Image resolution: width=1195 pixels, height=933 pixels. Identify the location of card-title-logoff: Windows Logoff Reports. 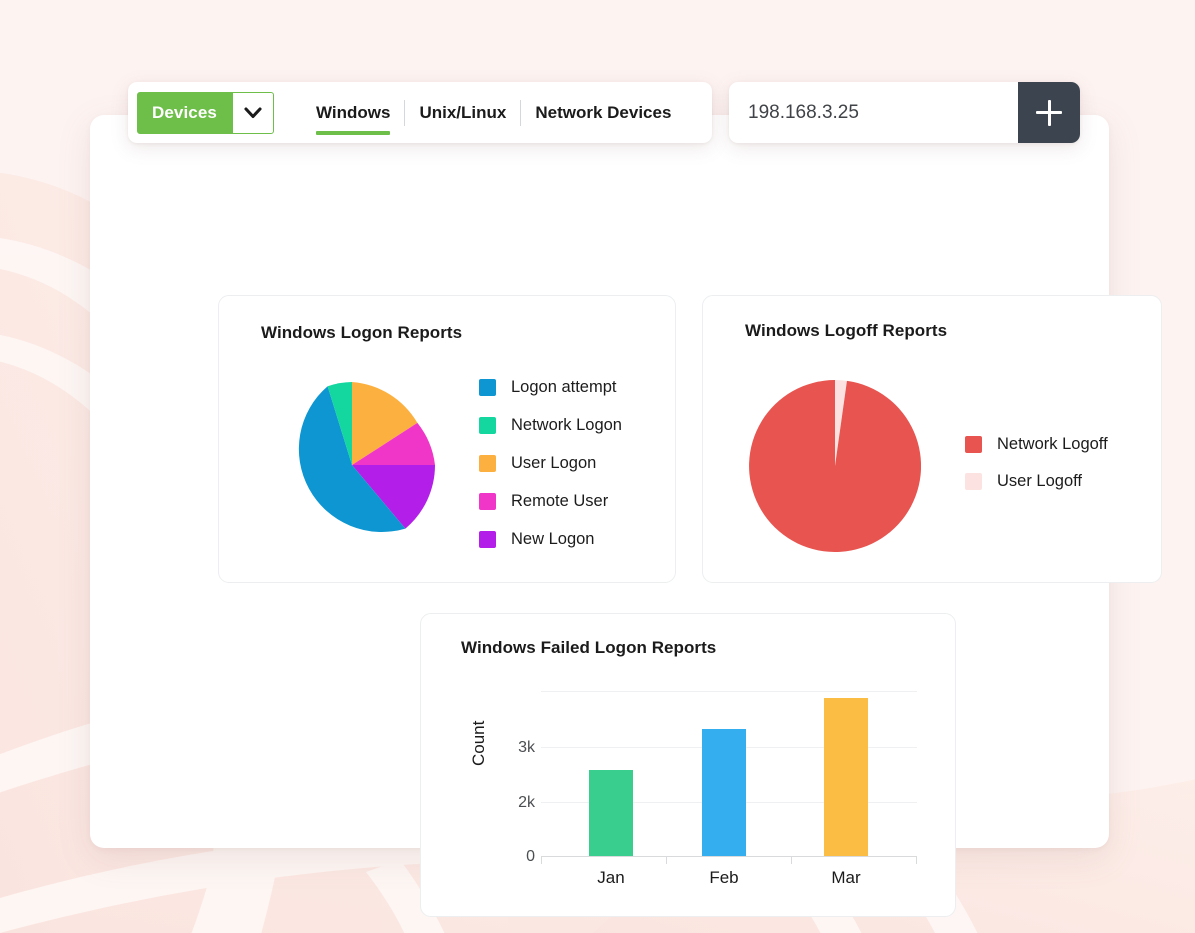
(846, 330).